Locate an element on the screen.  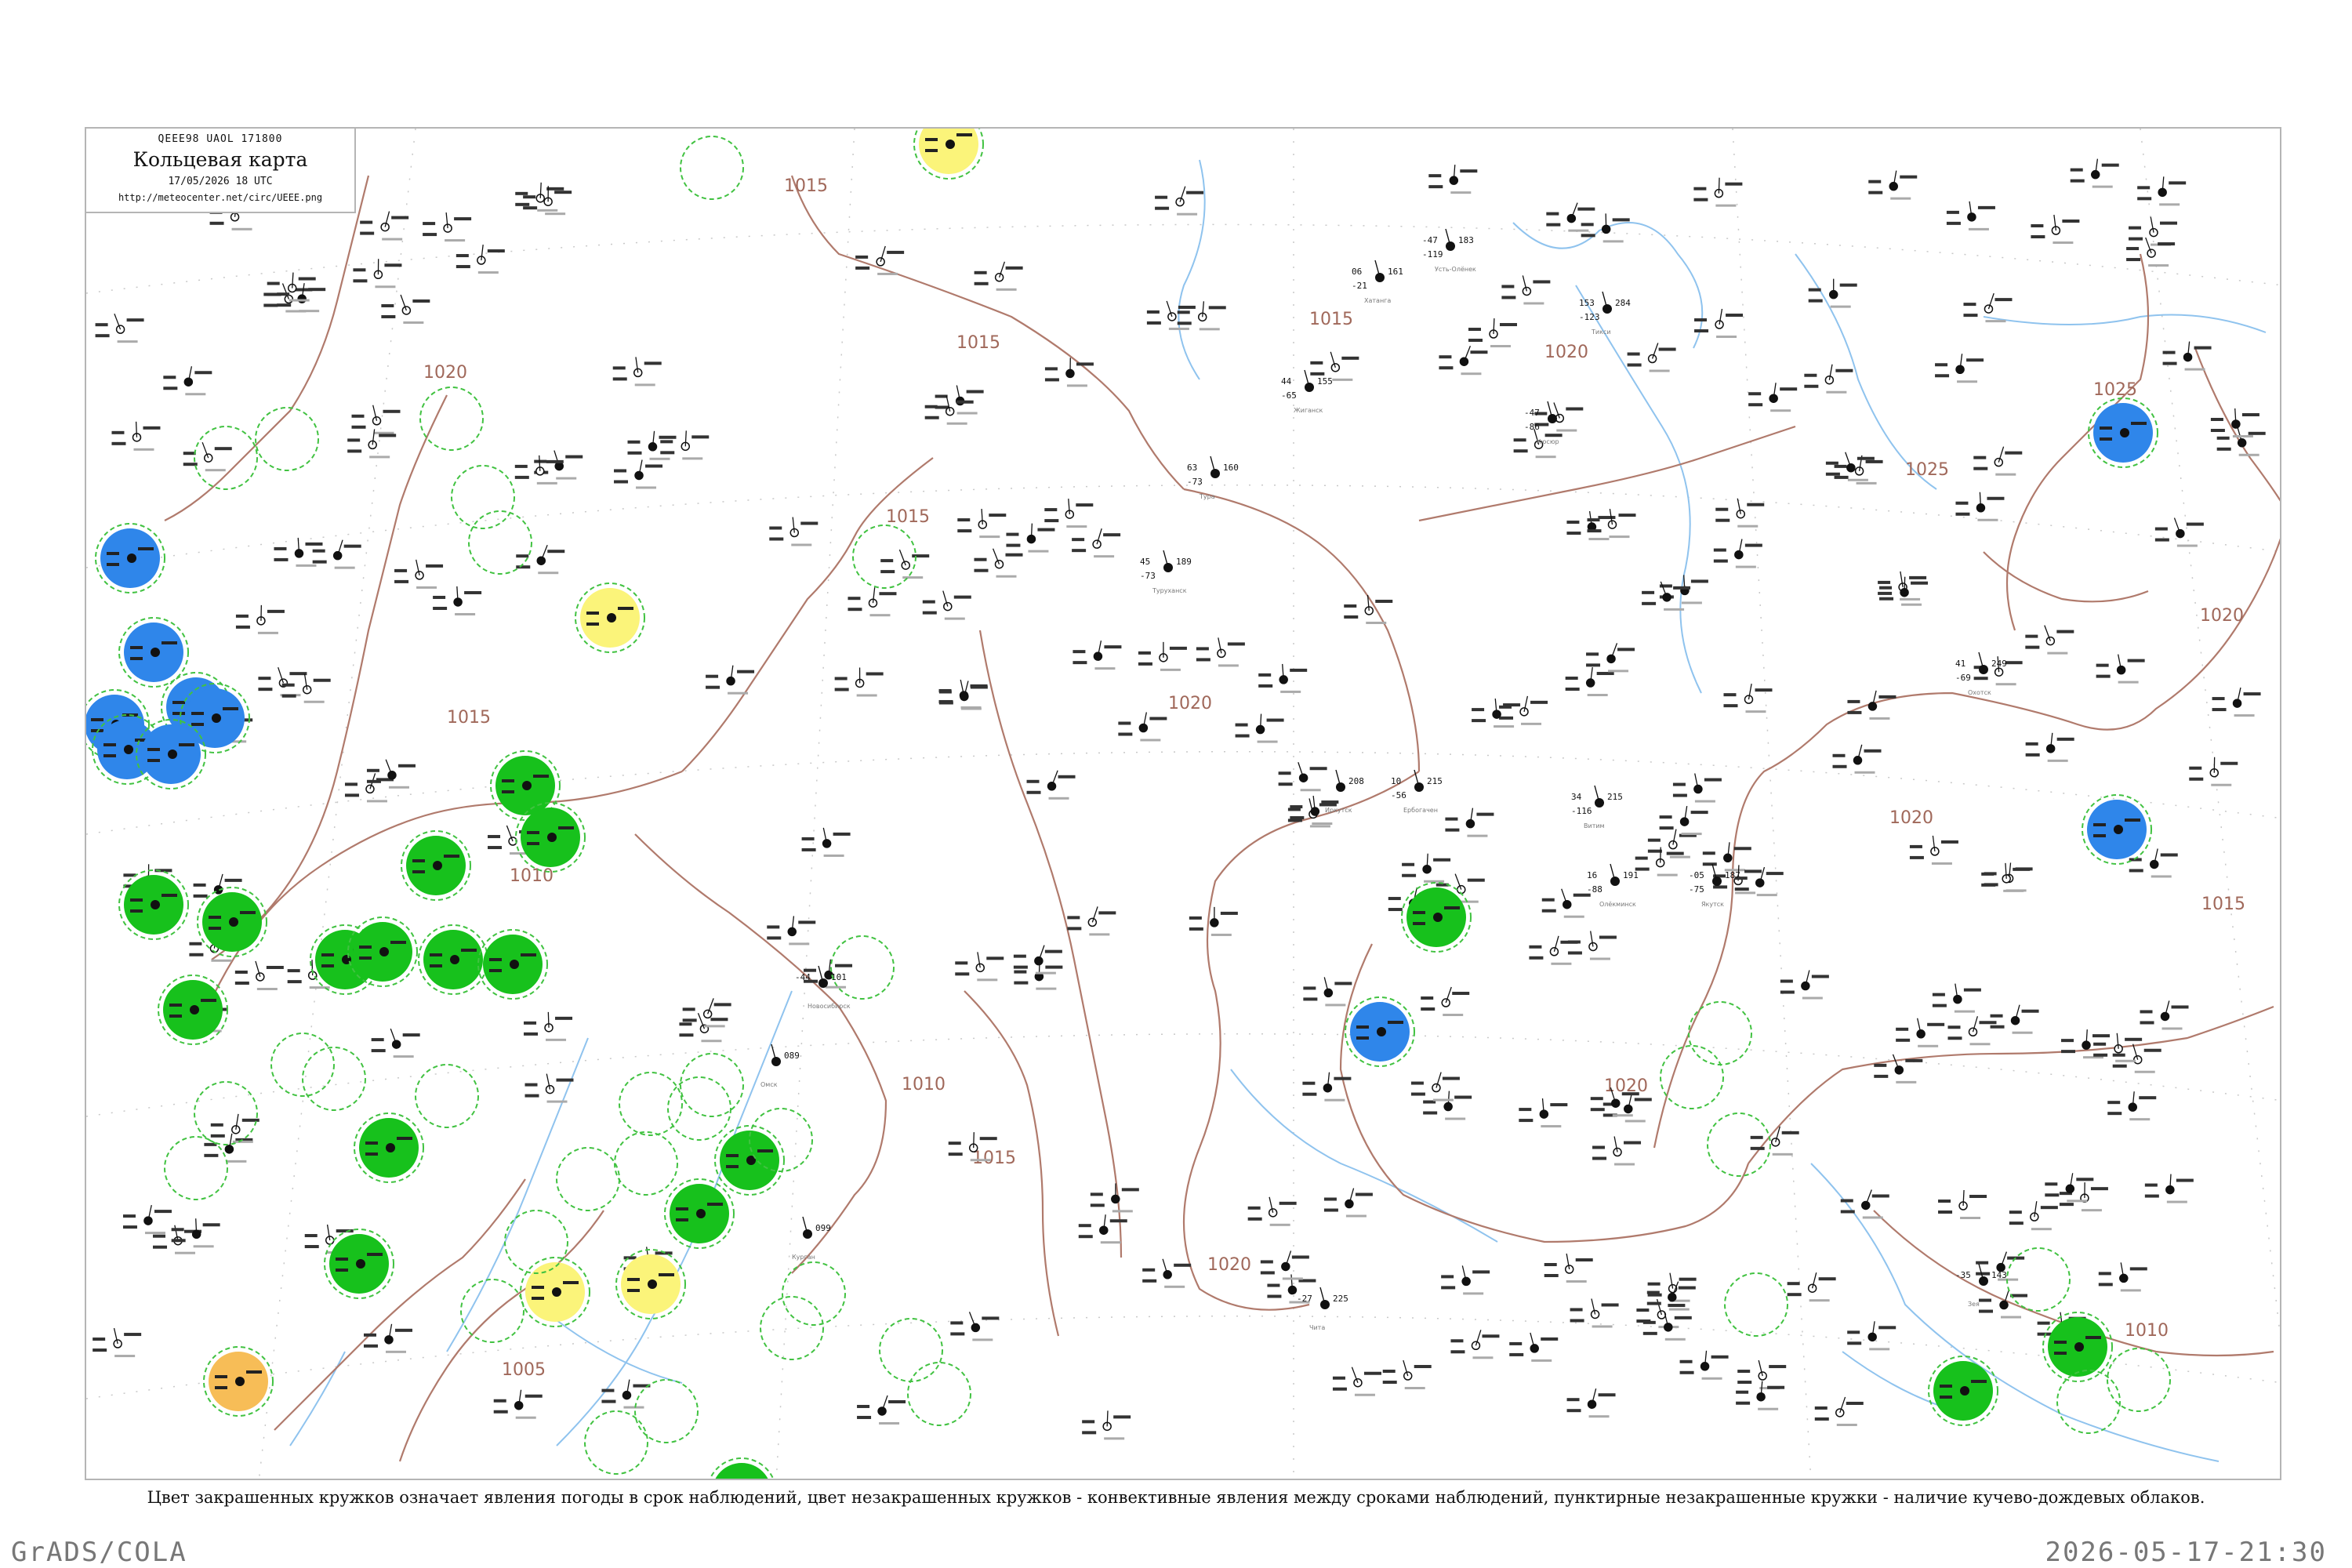
station-observation: 161 06 -21 Хатанга is located at coordinates (1377, 282).